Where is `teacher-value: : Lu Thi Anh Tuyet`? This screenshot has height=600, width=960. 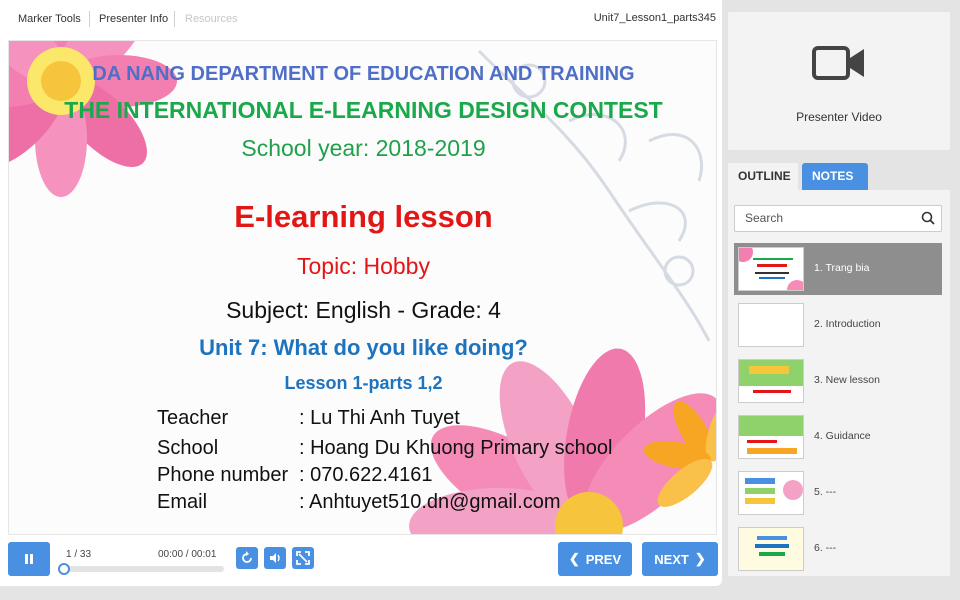
teacher-value: : Lu Thi Anh Tuyet is located at coordinates (379, 418).